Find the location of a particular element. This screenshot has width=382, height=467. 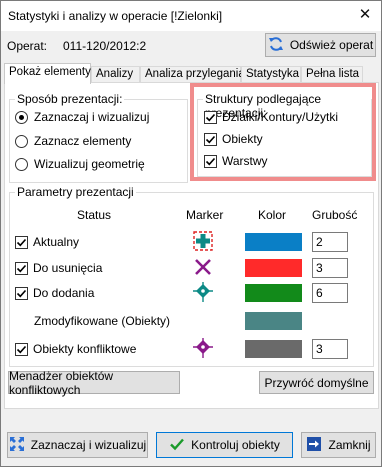

operat-value: 011-120/2012:2 is located at coordinates (105, 46).